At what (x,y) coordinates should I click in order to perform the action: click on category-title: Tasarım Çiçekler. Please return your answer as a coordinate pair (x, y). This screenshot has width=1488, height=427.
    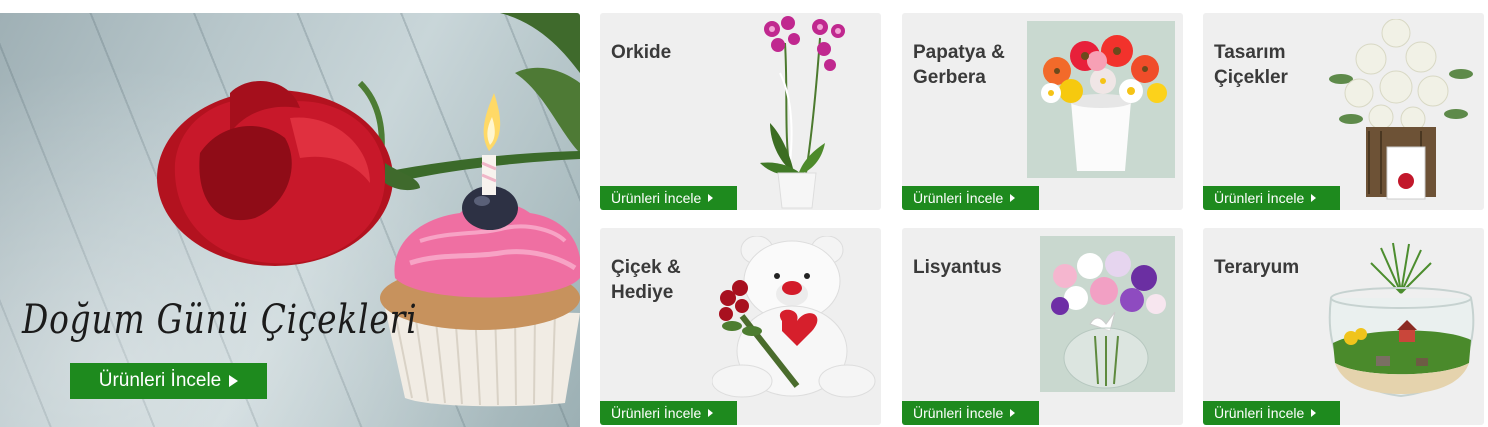
    Looking at the image, I should click on (1251, 65).